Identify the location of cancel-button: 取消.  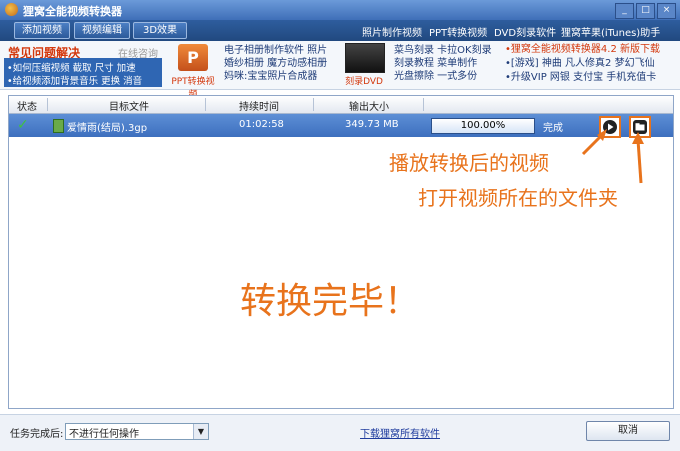
(628, 431).